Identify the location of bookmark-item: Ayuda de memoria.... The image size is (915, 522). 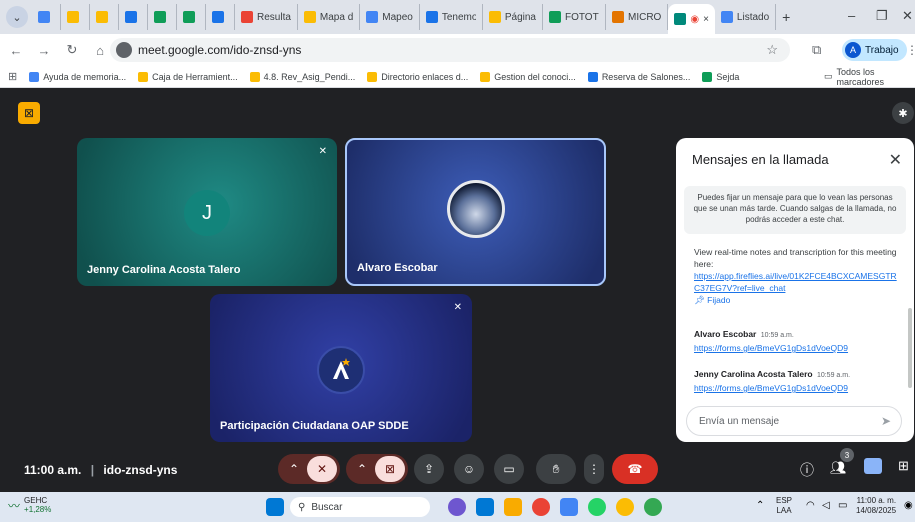
(77, 76).